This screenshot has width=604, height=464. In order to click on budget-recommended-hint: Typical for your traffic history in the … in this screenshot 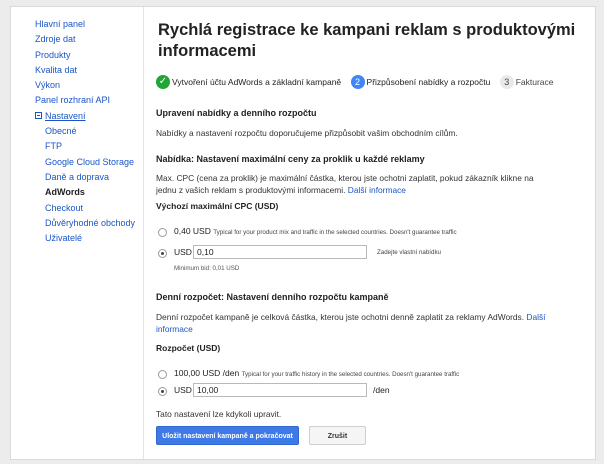, I will do `click(350, 374)`.